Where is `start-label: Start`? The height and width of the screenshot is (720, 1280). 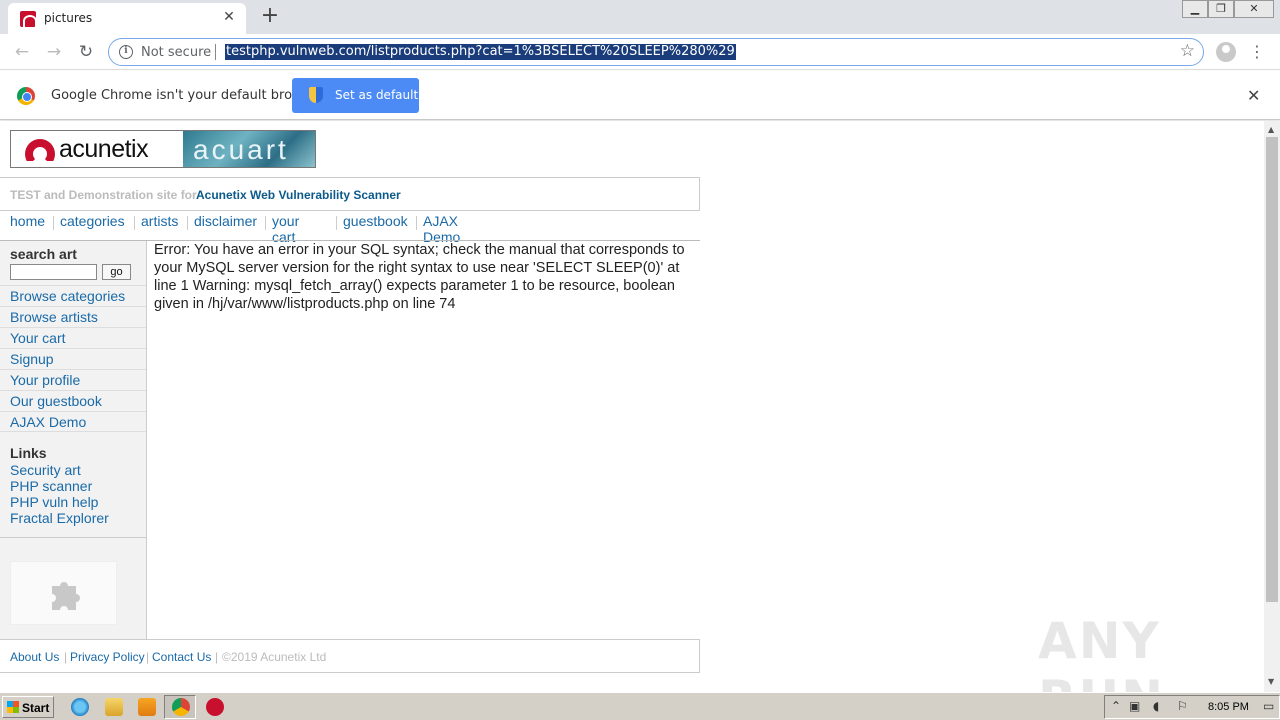
start-label: Start is located at coordinates (36, 708).